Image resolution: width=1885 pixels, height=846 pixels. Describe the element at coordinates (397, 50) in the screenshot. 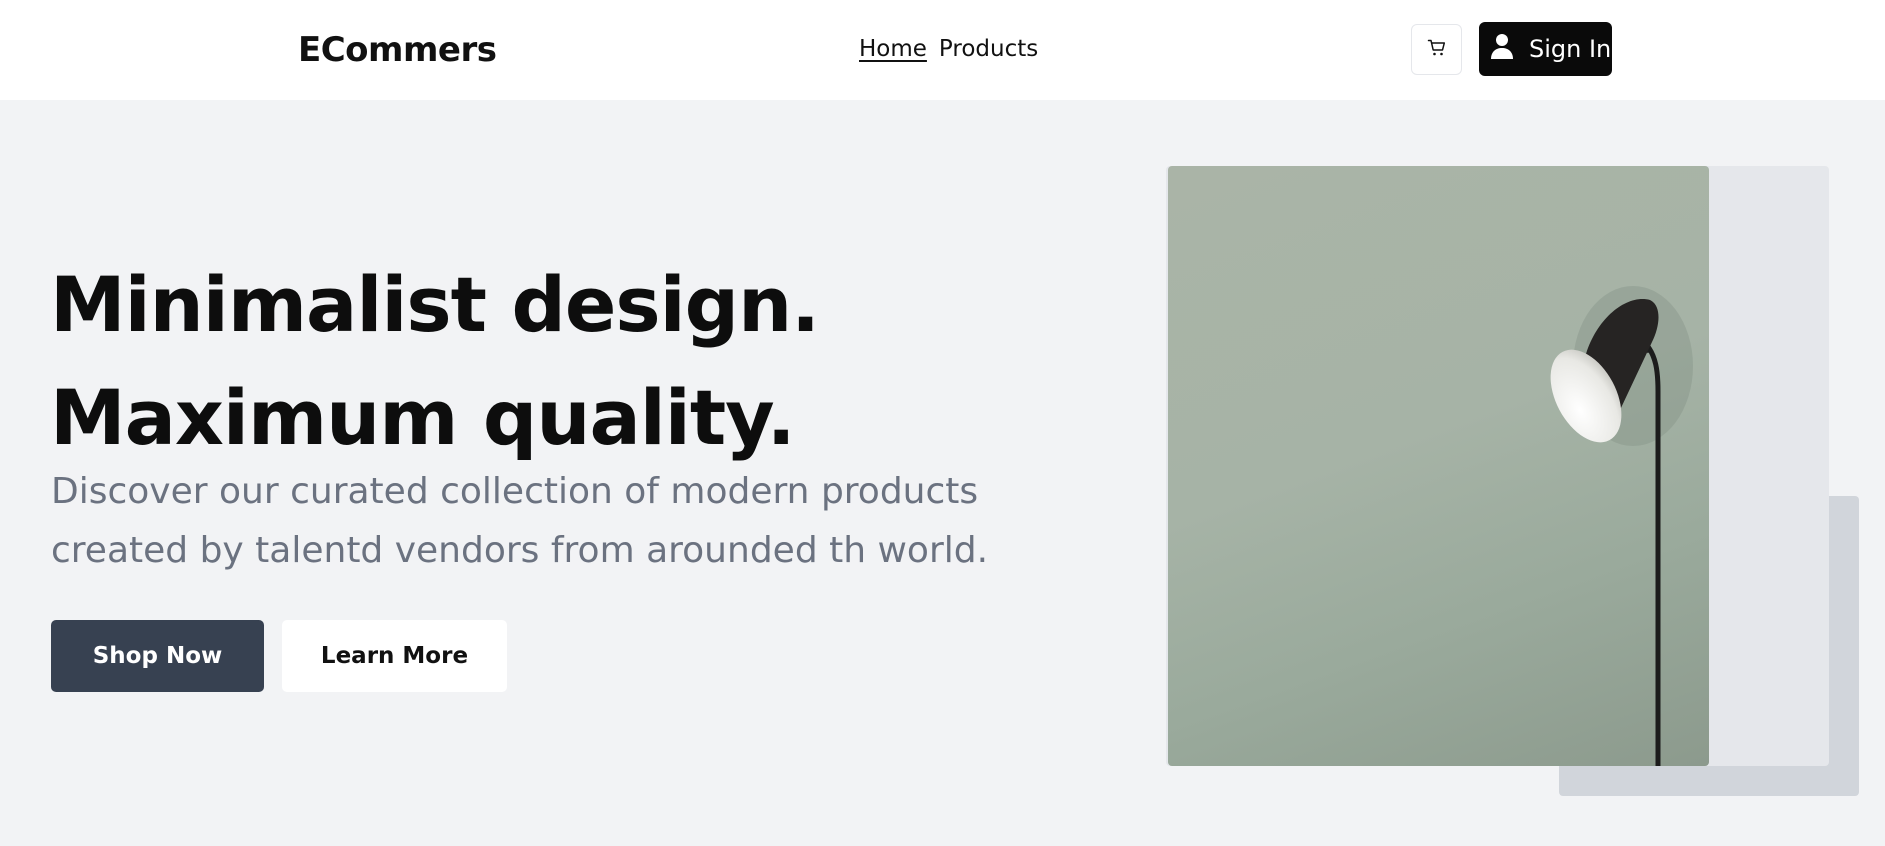

I see `brand-logo: ECommers` at that location.